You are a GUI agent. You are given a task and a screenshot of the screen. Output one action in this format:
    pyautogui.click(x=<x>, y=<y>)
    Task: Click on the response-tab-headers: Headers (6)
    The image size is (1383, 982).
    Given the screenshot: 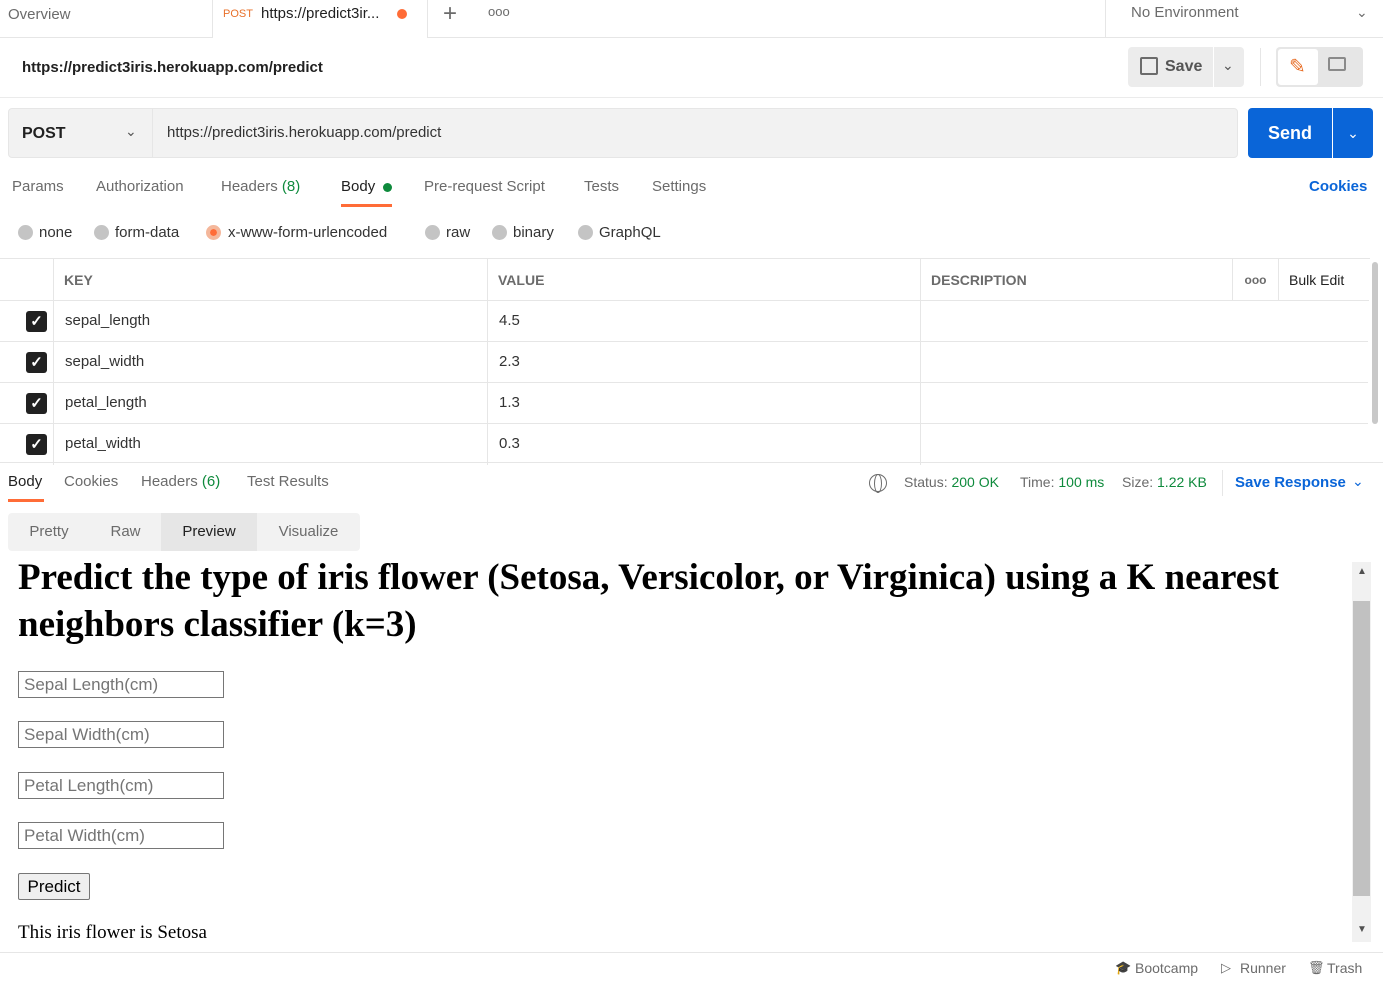 What is the action you would take?
    pyautogui.click(x=180, y=481)
    